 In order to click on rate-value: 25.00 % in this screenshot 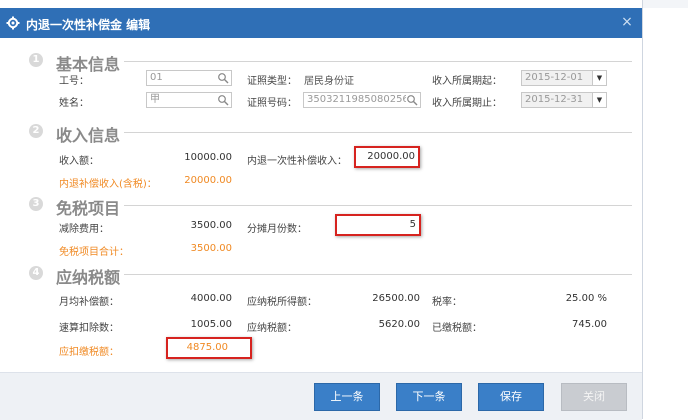, I will do `click(586, 298)`.